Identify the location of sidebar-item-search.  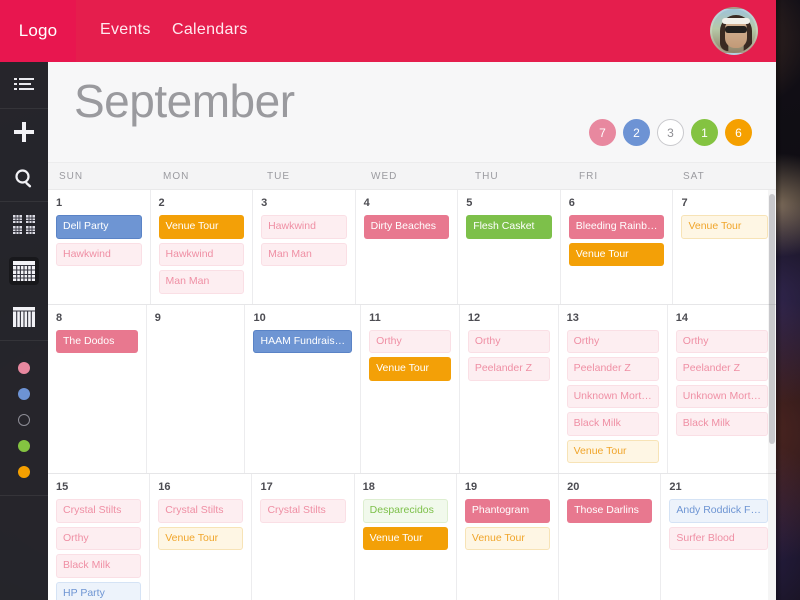
(24, 178).